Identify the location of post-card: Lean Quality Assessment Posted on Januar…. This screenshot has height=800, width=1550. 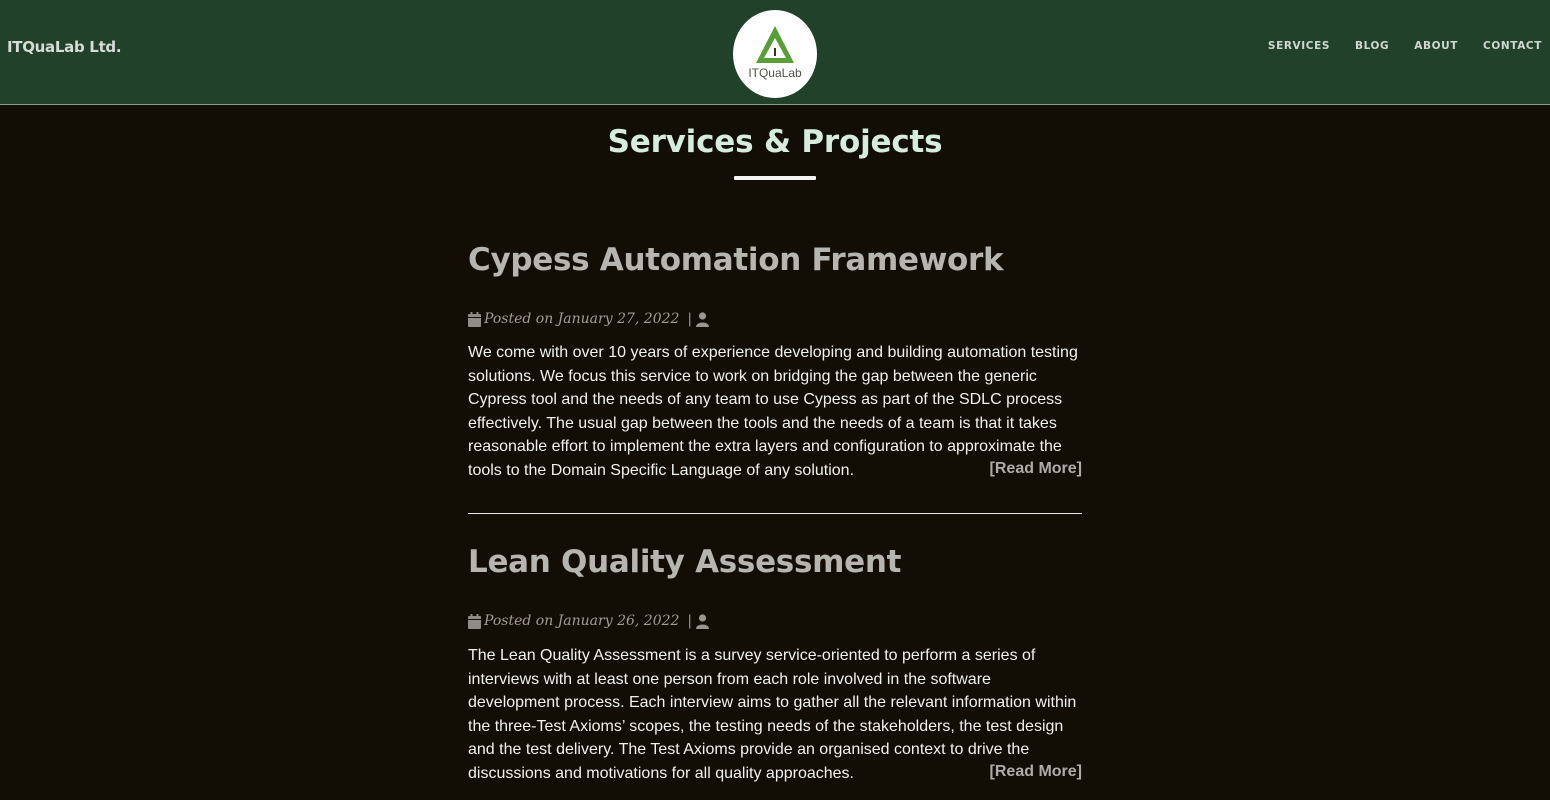
(775, 663).